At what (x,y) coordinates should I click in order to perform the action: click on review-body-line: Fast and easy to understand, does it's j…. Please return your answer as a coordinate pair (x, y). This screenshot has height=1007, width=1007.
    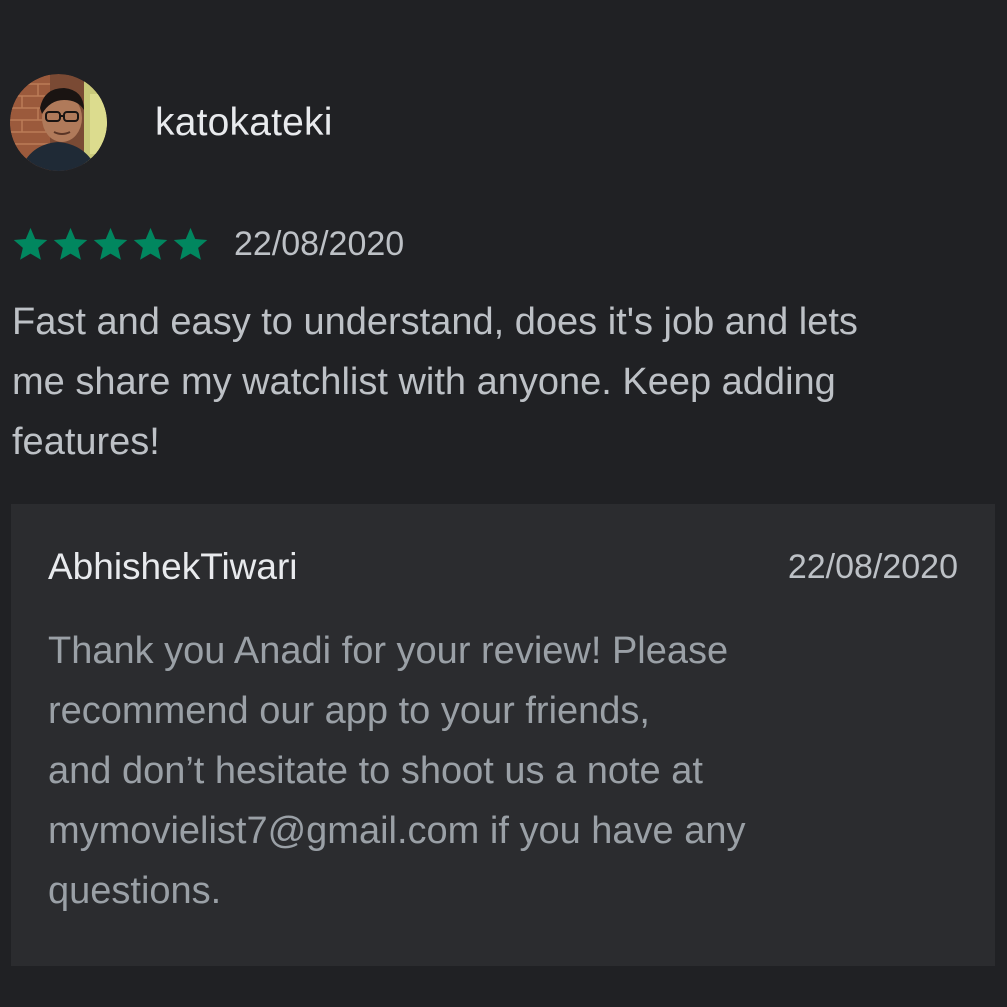
    Looking at the image, I should click on (435, 322).